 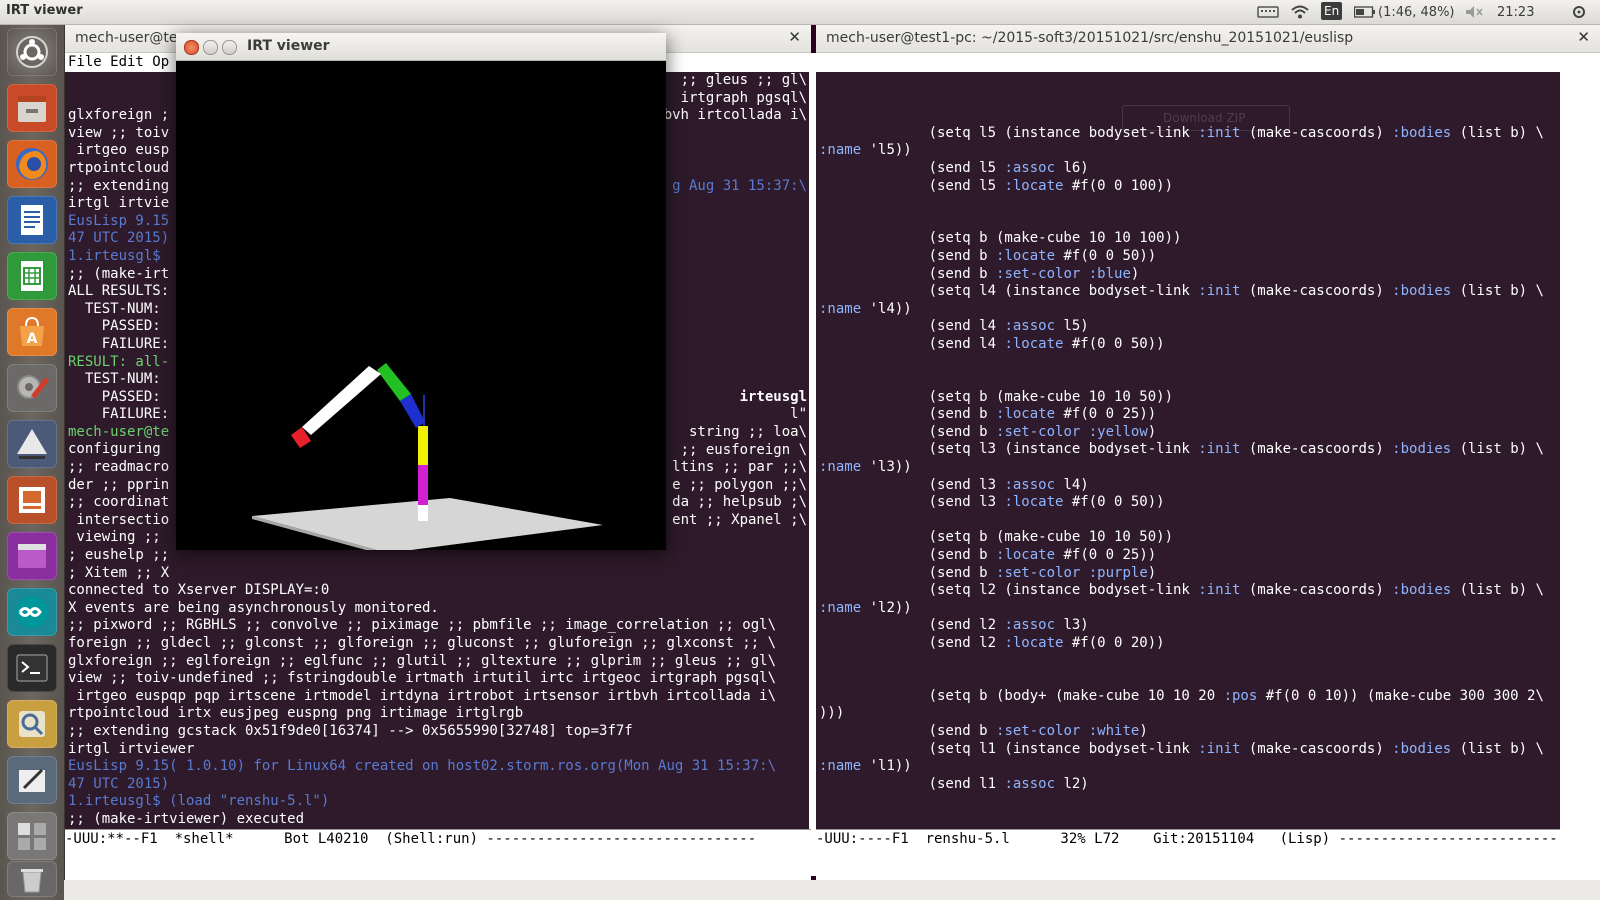 What do you see at coordinates (1268, 12) in the screenshot?
I see `keyboard-layout-icon` at bounding box center [1268, 12].